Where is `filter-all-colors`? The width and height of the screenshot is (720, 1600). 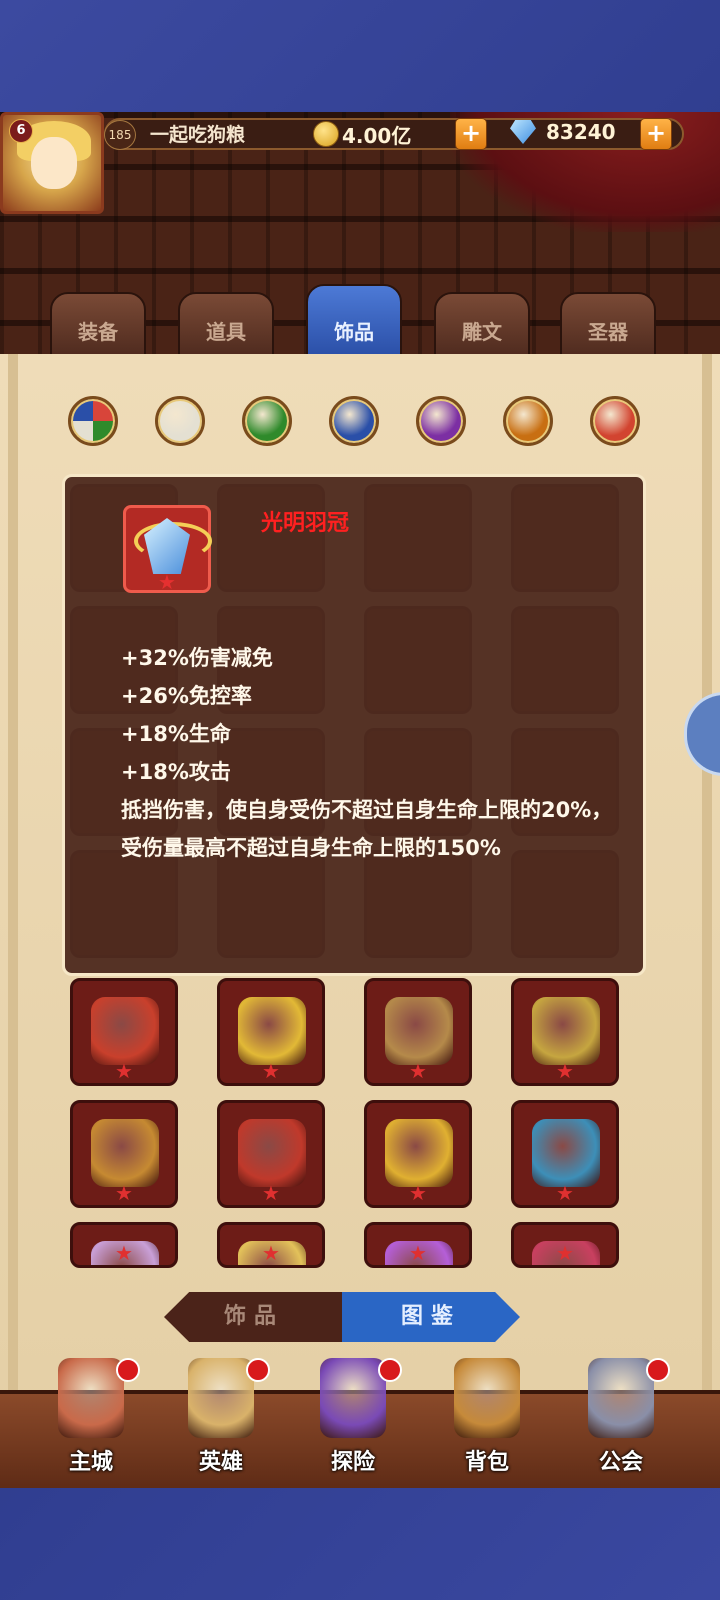 filter-all-colors is located at coordinates (93, 421).